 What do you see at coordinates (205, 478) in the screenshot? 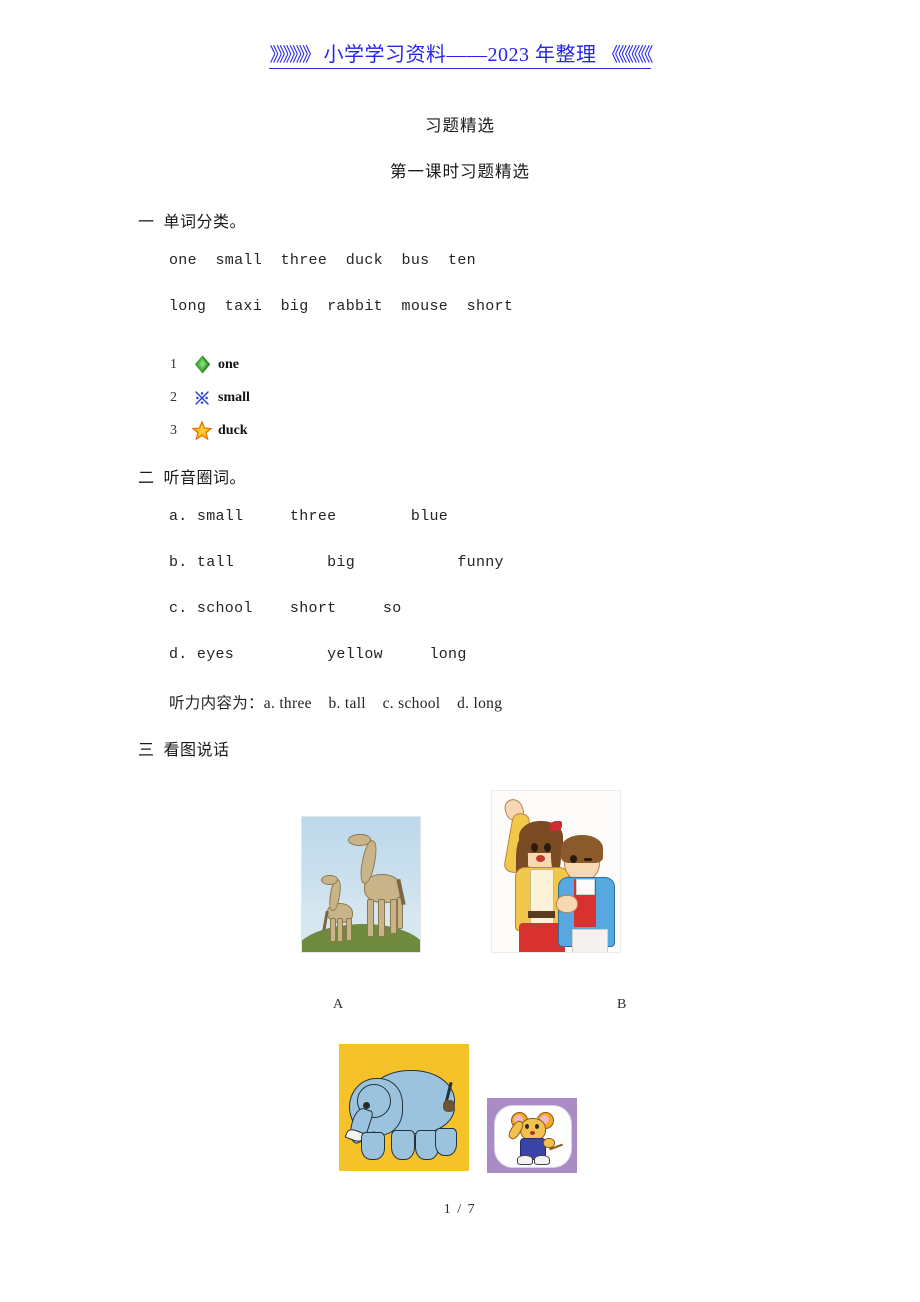
I see `section-title-two: 听音圈词。` at bounding box center [205, 478].